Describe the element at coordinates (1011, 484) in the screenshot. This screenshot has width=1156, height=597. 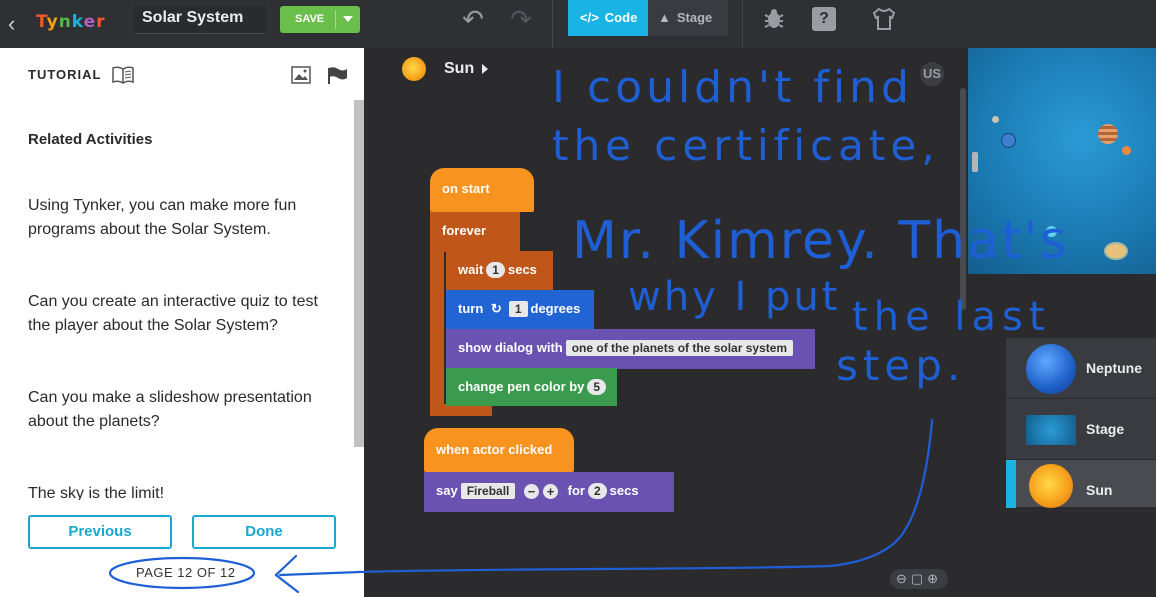
I see `selection-indicator` at that location.